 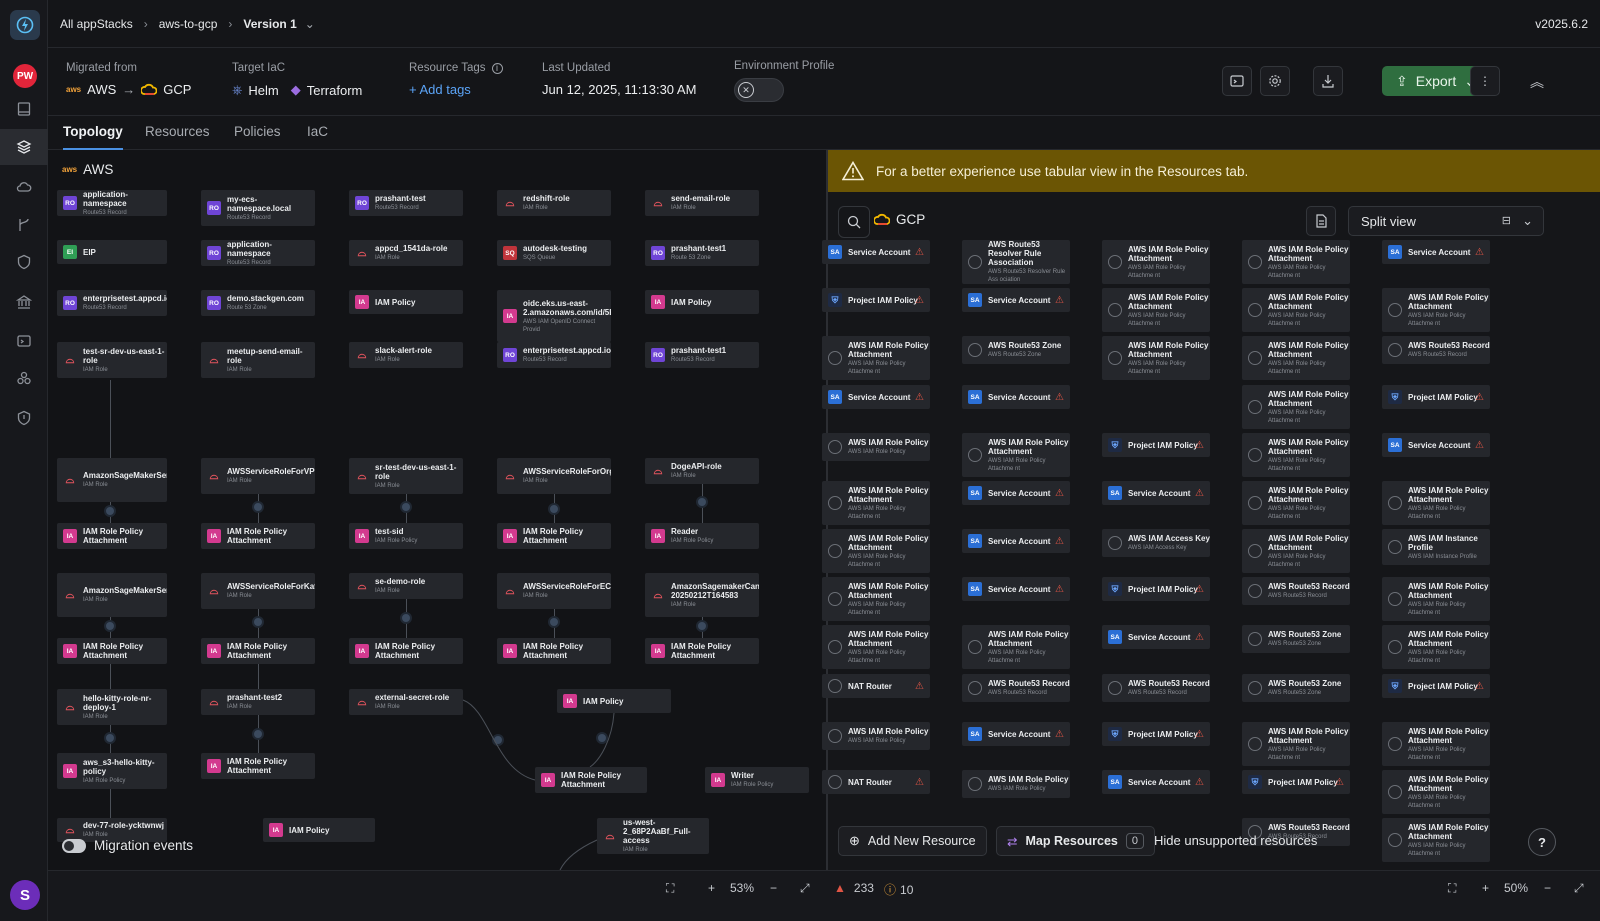 What do you see at coordinates (24, 378) in the screenshot?
I see `cluster-icon` at bounding box center [24, 378].